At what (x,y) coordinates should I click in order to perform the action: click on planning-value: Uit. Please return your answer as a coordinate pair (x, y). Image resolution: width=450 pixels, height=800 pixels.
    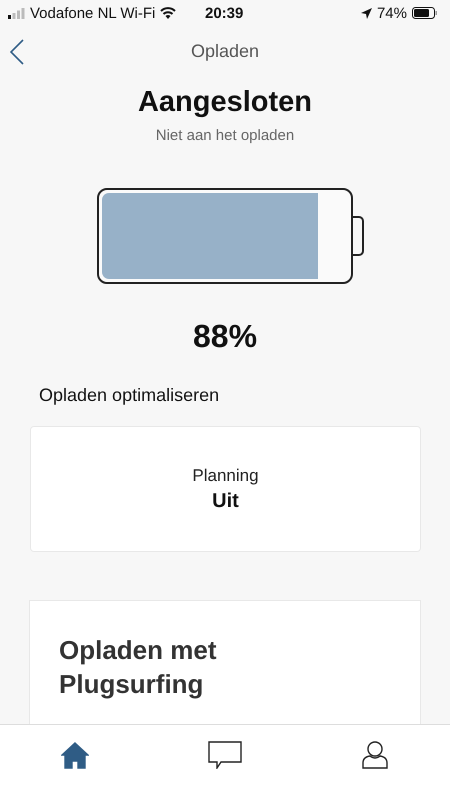
    Looking at the image, I should click on (225, 501).